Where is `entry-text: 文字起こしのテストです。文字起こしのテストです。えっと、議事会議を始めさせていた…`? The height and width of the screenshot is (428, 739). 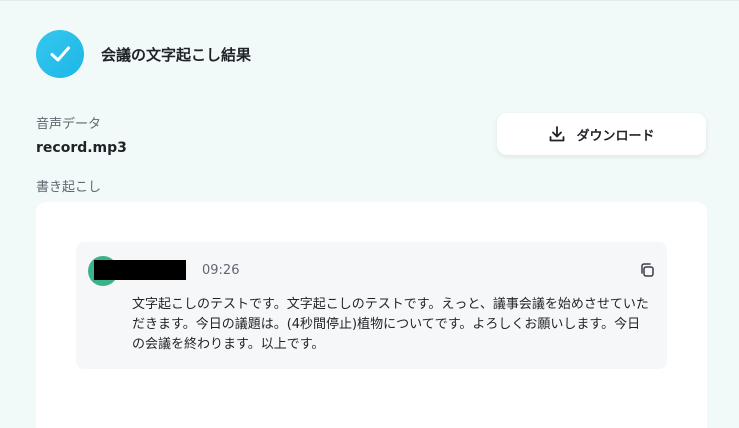
entry-text: 文字起こしのテストです。文字起こしのテストです。えっと、議事会議を始めさせていた… is located at coordinates (390, 324).